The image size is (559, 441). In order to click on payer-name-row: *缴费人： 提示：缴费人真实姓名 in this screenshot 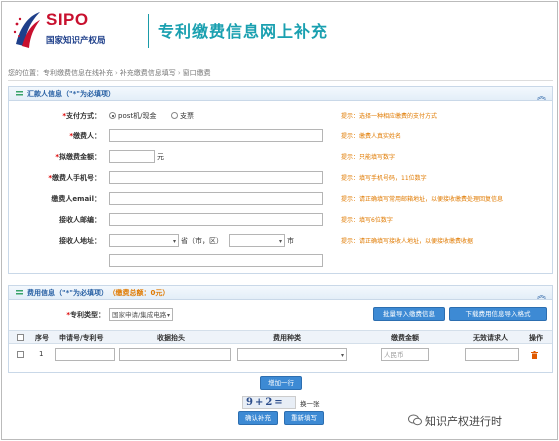, I will do `click(280, 136)`.